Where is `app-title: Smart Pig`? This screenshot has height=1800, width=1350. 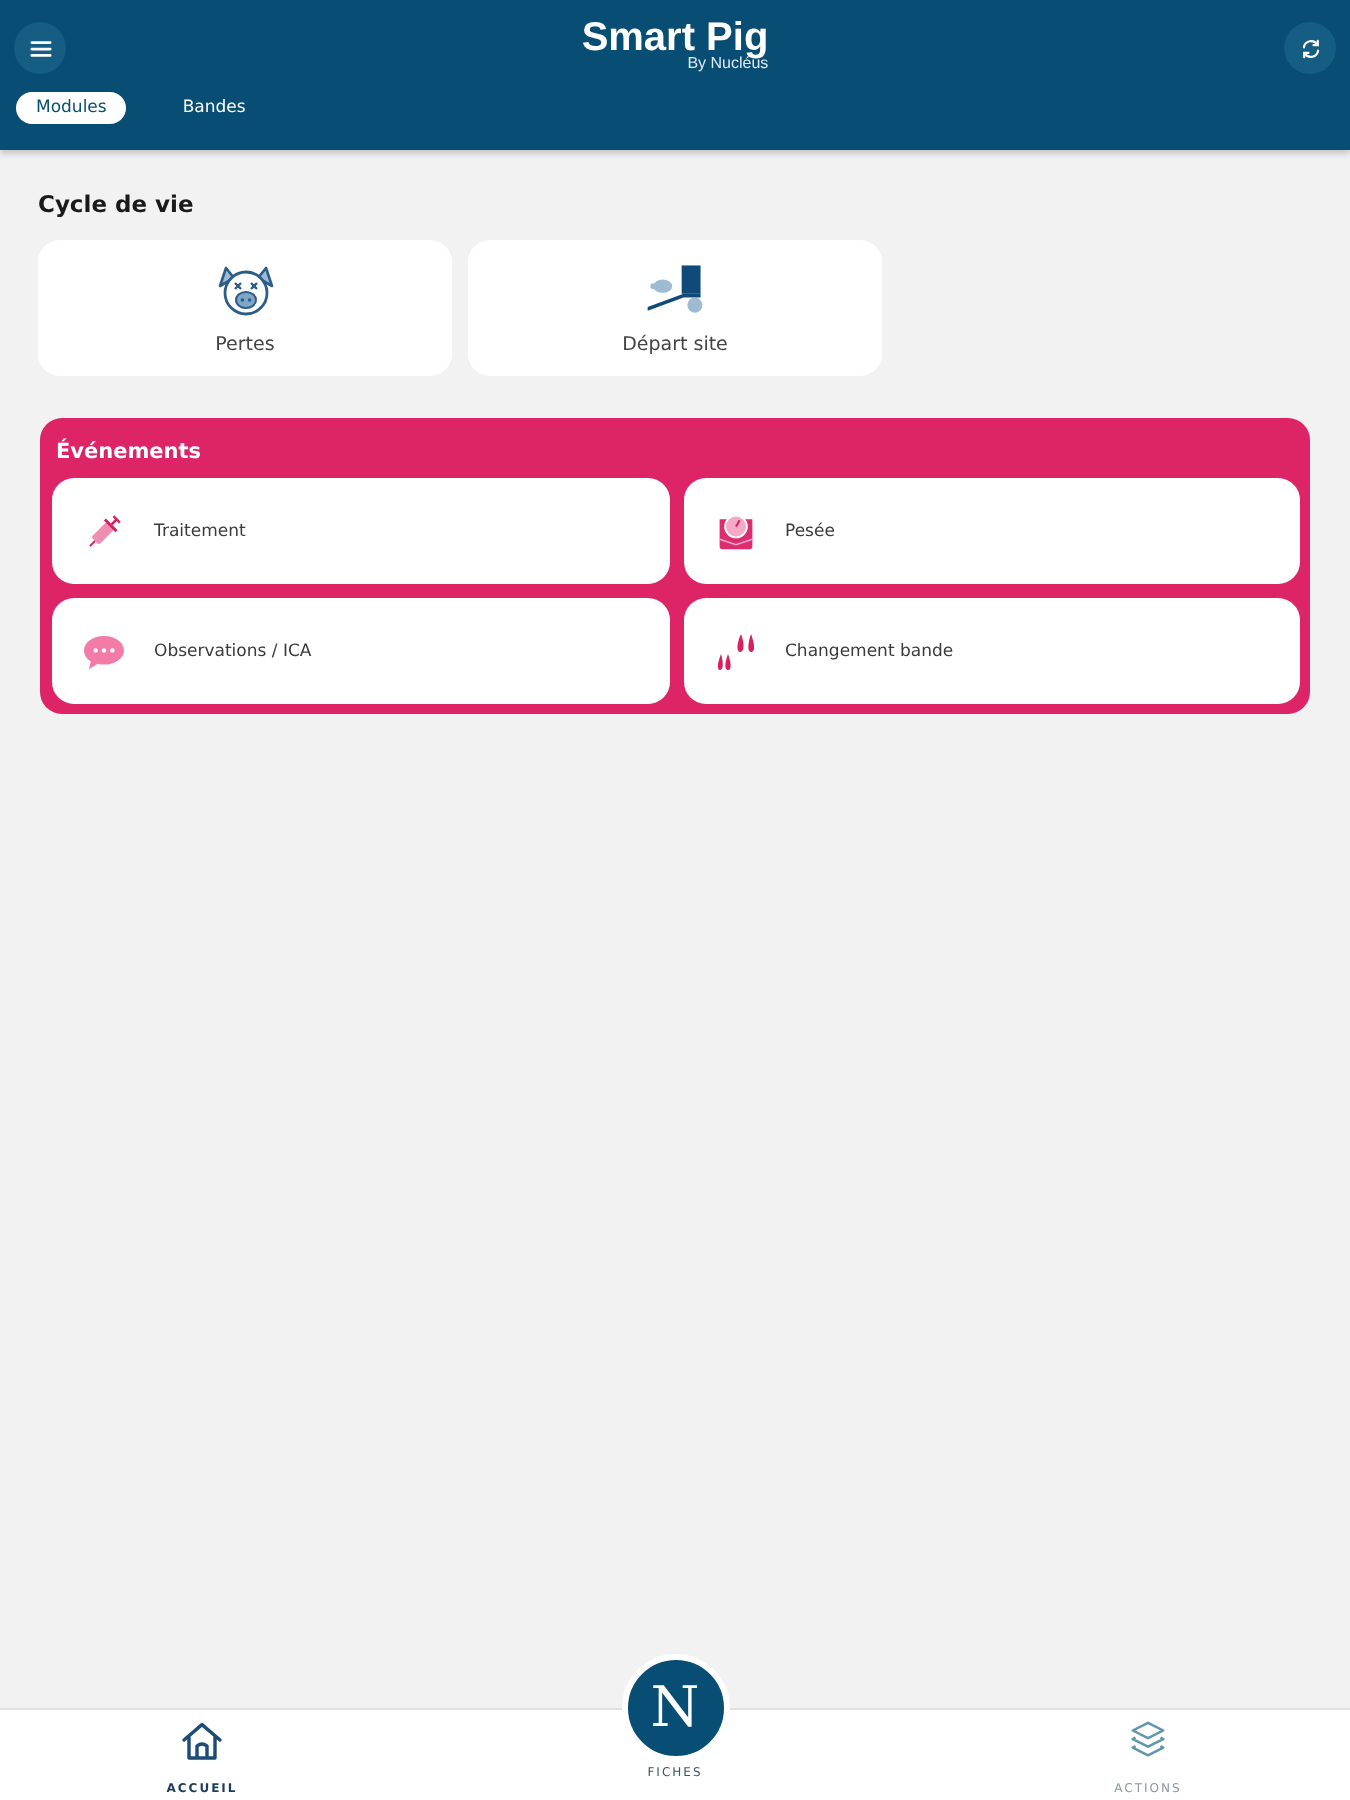 app-title: Smart Pig is located at coordinates (675, 39).